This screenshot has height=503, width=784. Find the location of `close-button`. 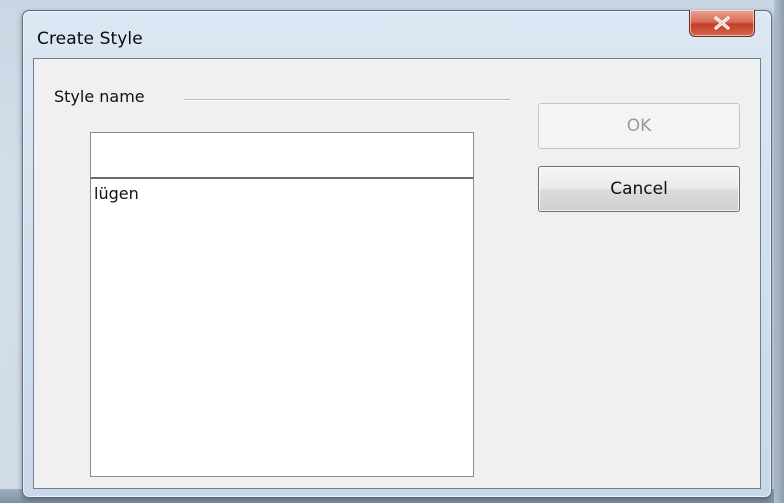

close-button is located at coordinates (722, 23).